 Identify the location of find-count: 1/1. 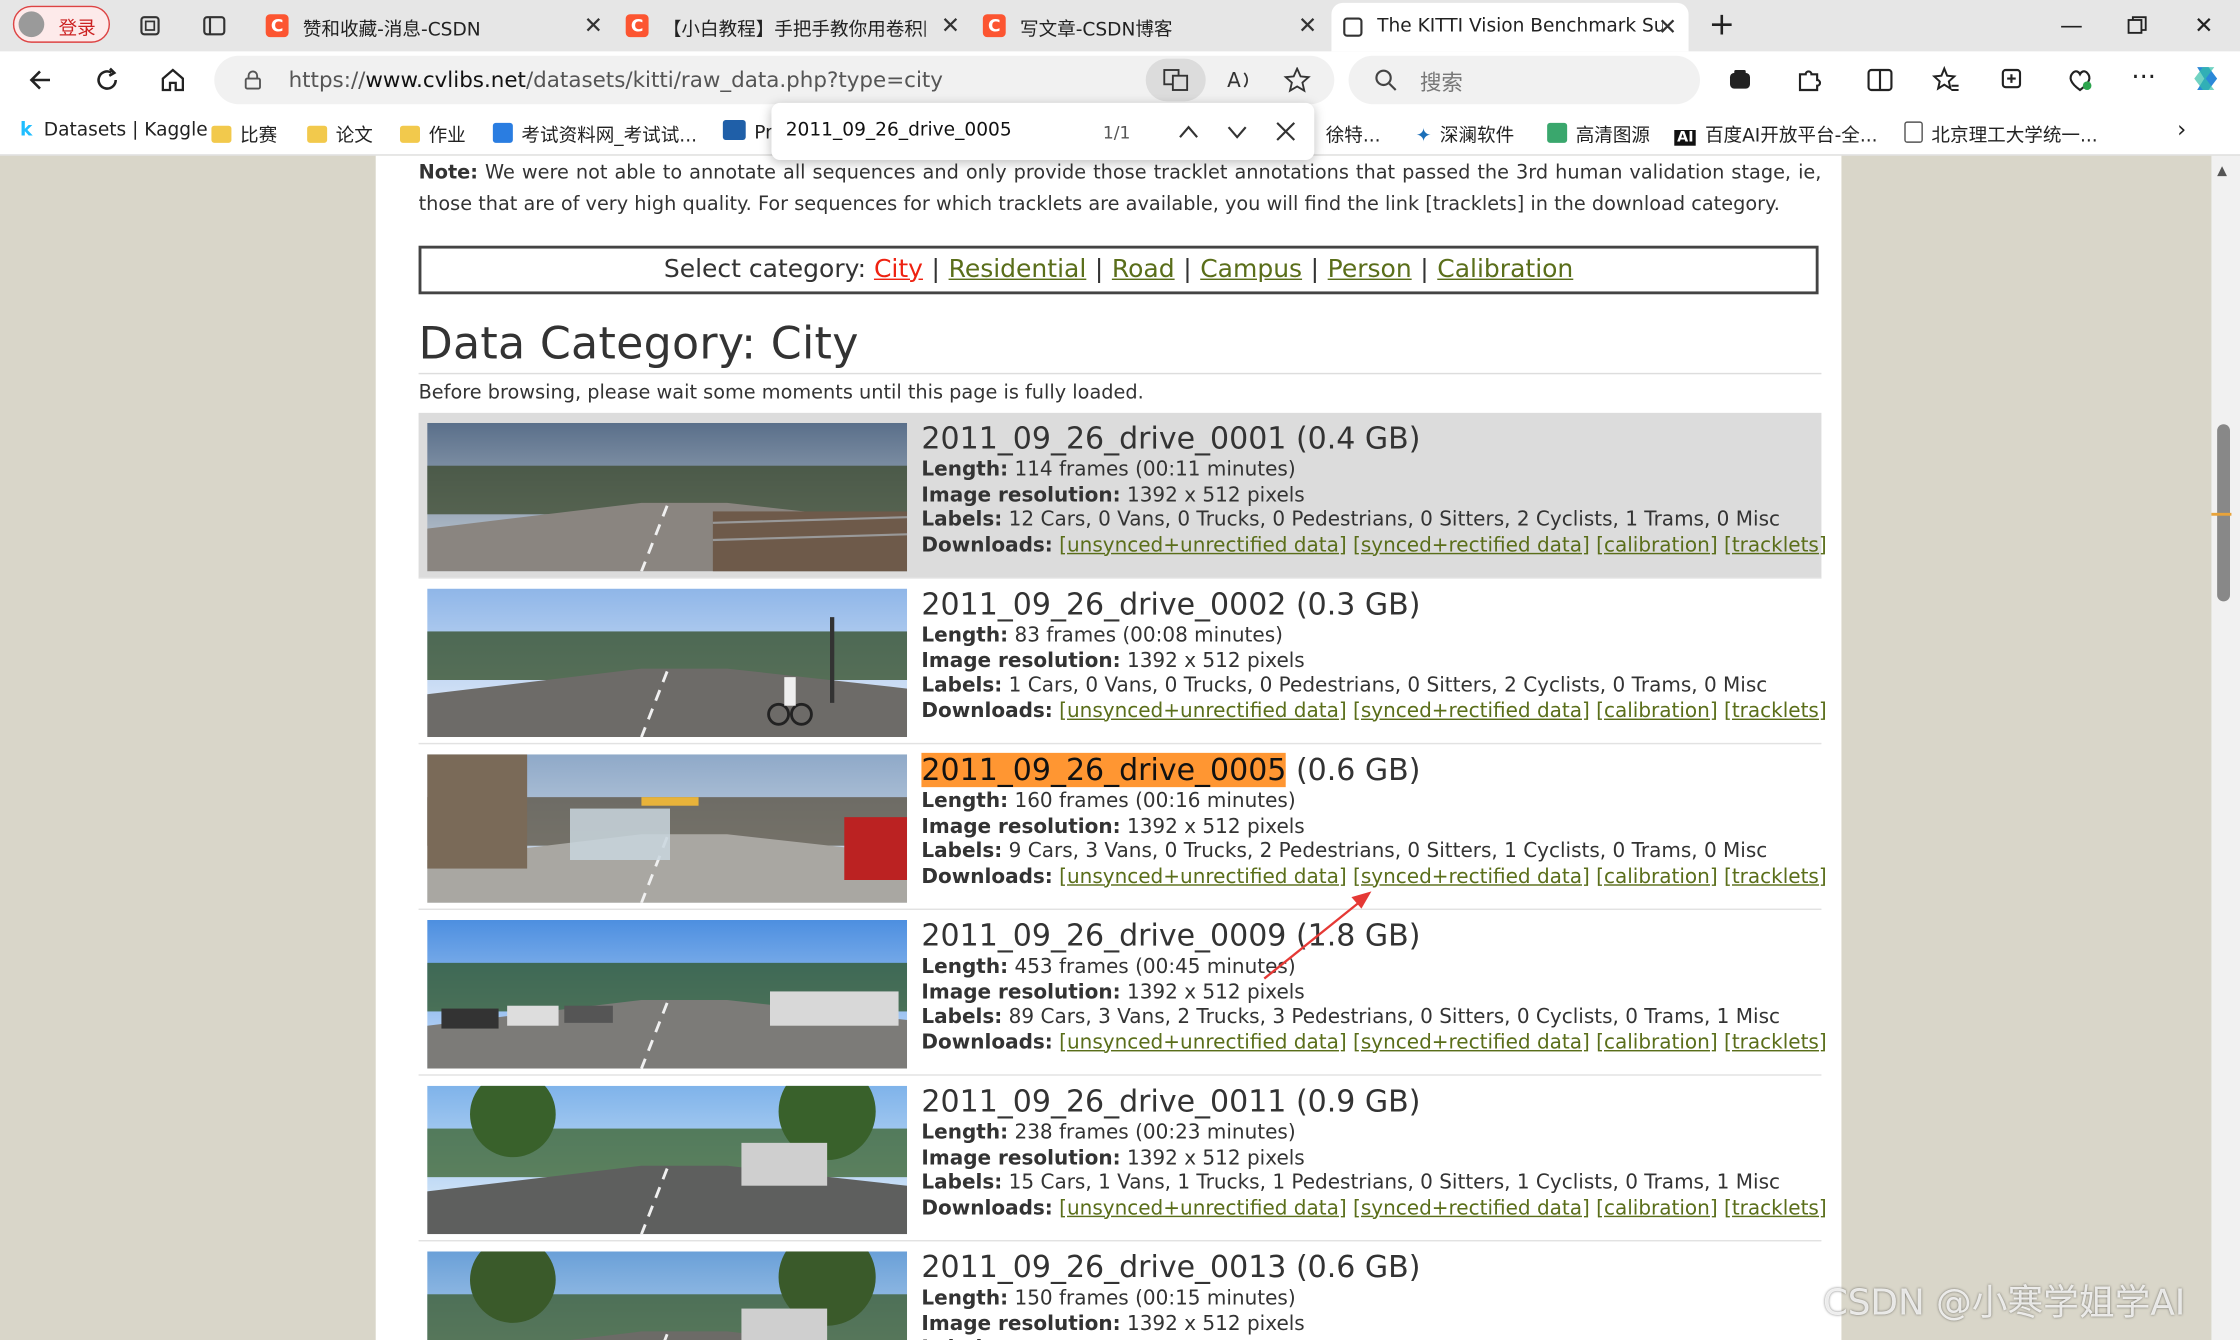
(1116, 132).